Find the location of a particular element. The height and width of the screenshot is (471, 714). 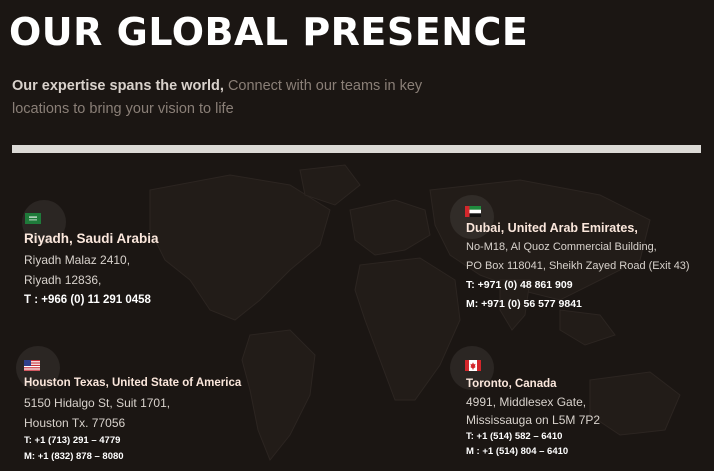

office-phone-link: T: +971 (0) 48 861 909 is located at coordinates (578, 285).